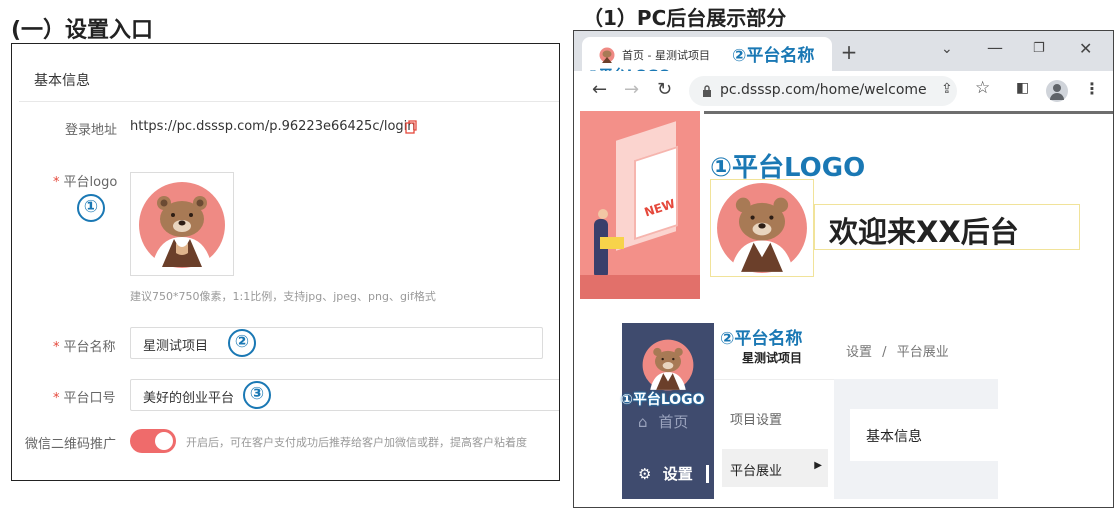 This screenshot has height=508, width=1116. What do you see at coordinates (643, 422) in the screenshot?
I see `home-icon: ⌂` at bounding box center [643, 422].